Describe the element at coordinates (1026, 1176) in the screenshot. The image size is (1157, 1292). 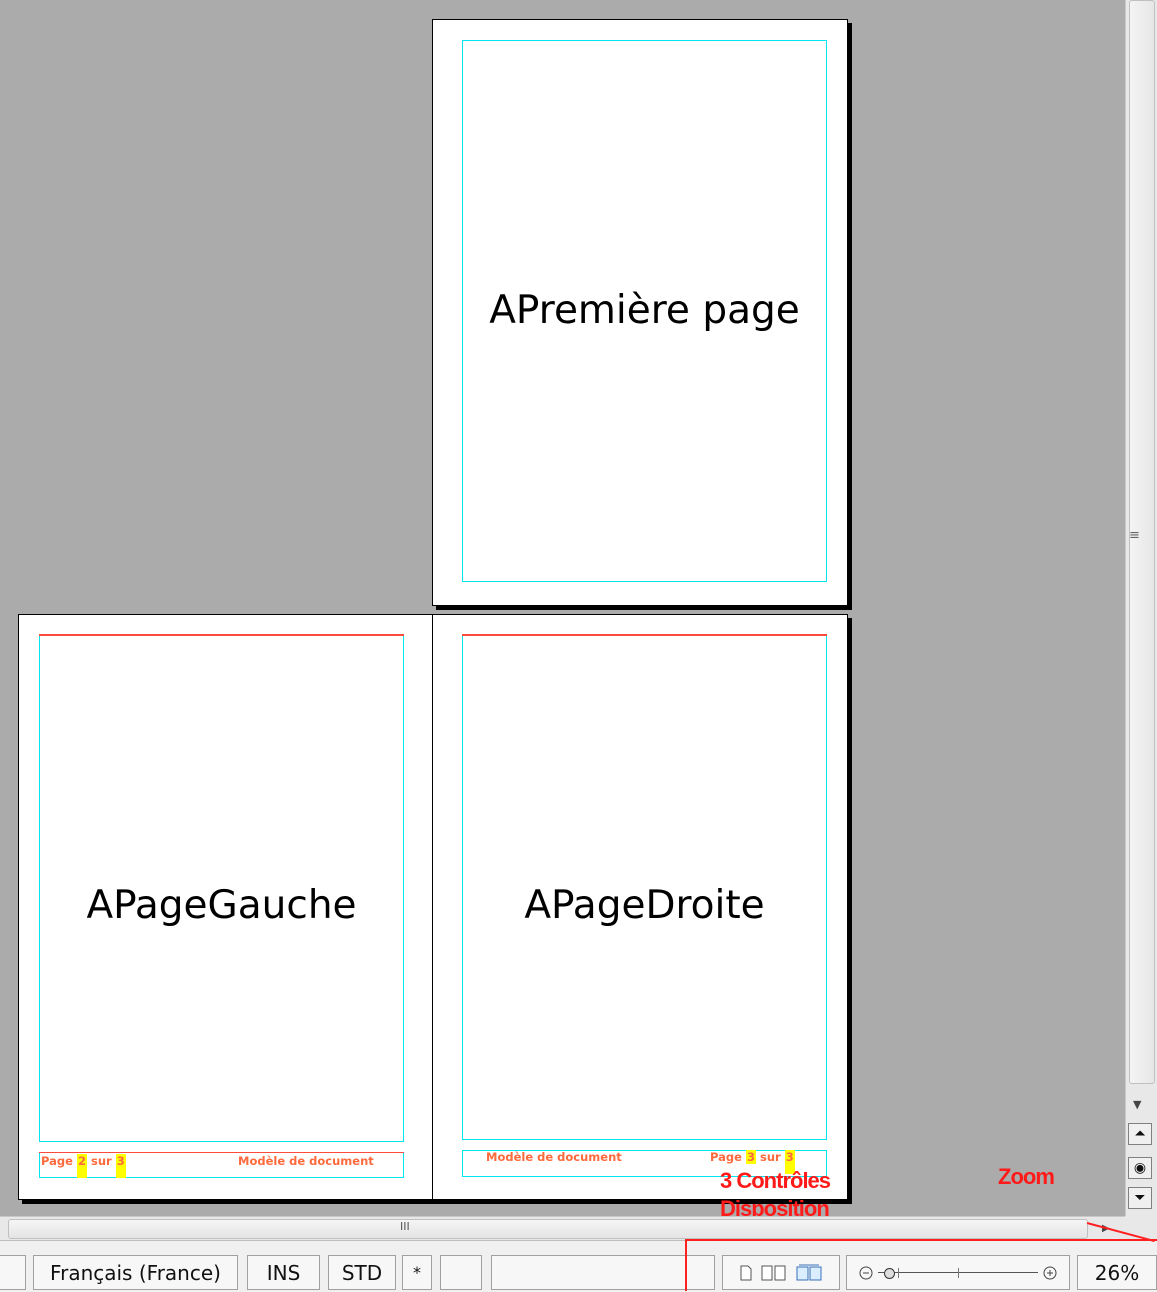
I see `zoom-annotation: Zoom` at that location.